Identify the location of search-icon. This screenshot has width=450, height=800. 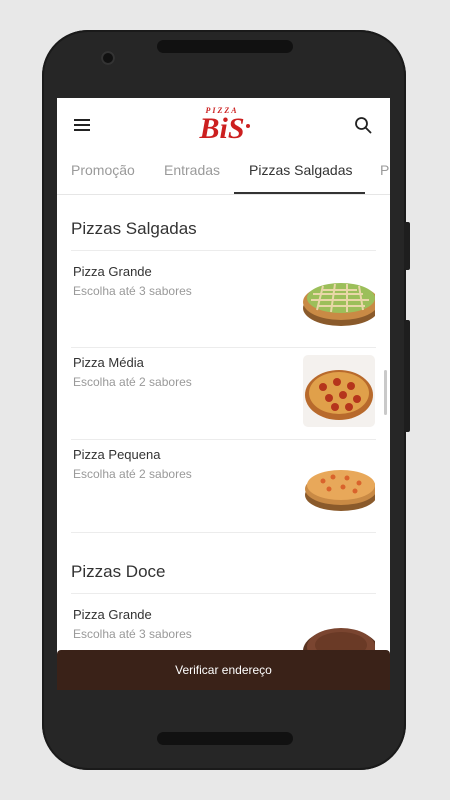
(363, 125).